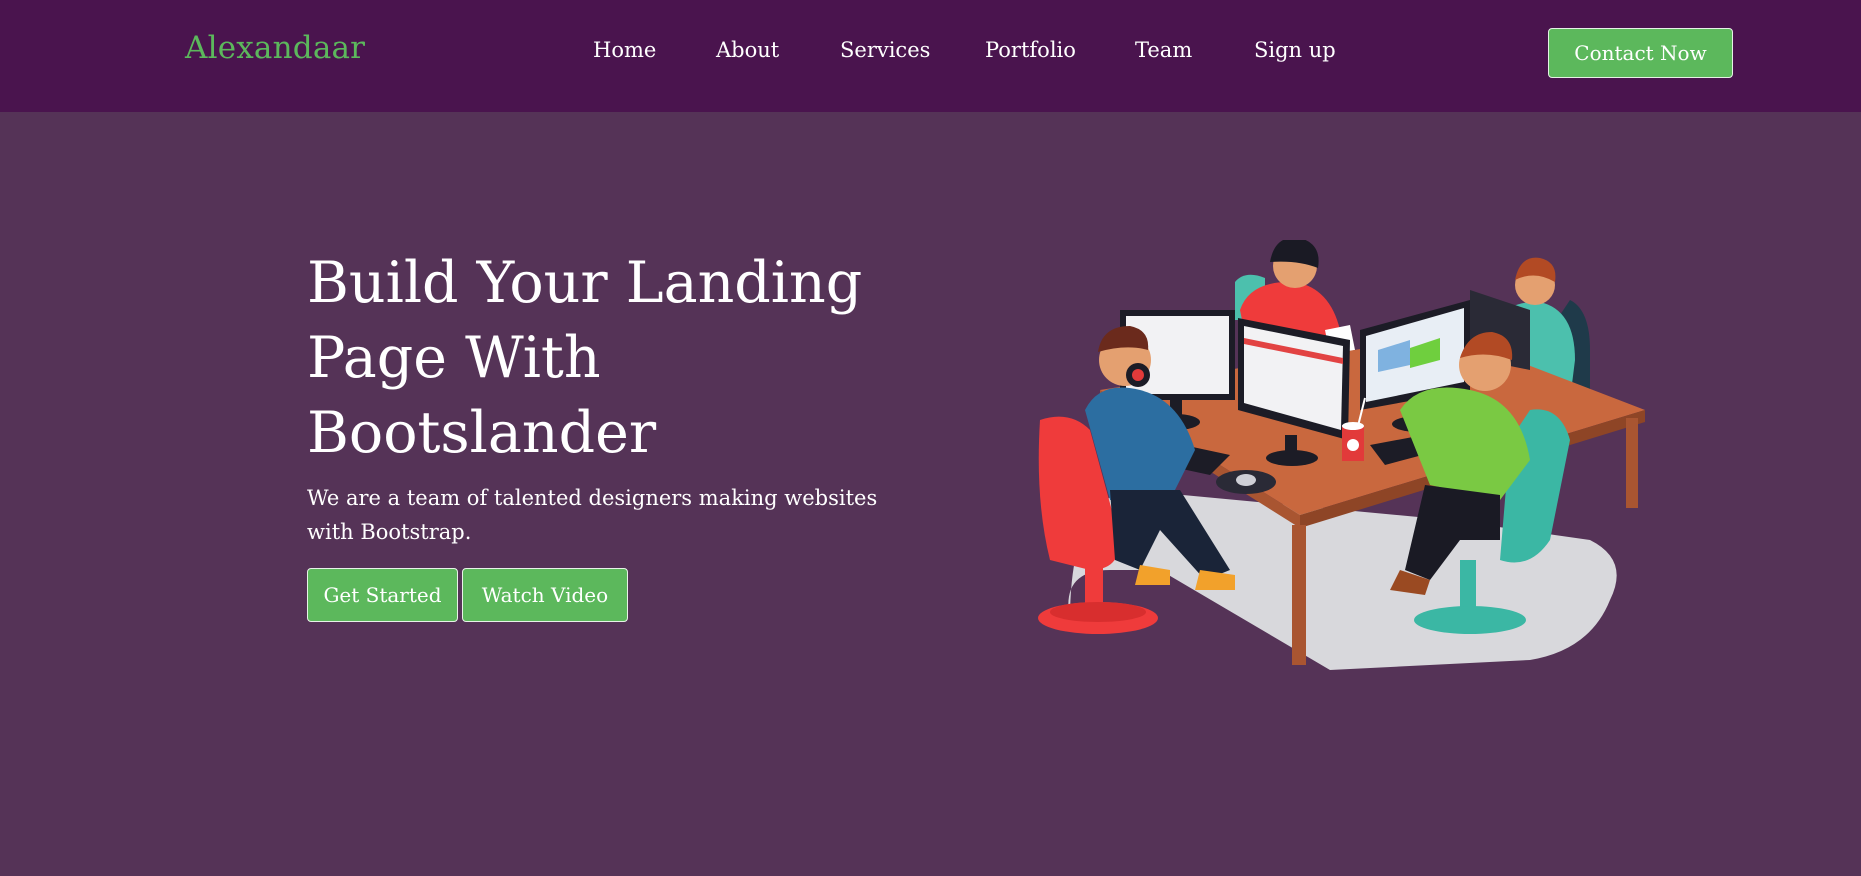 The width and height of the screenshot is (1861, 876). Describe the element at coordinates (885, 50) in the screenshot. I see `nav-item-services: Services` at that location.